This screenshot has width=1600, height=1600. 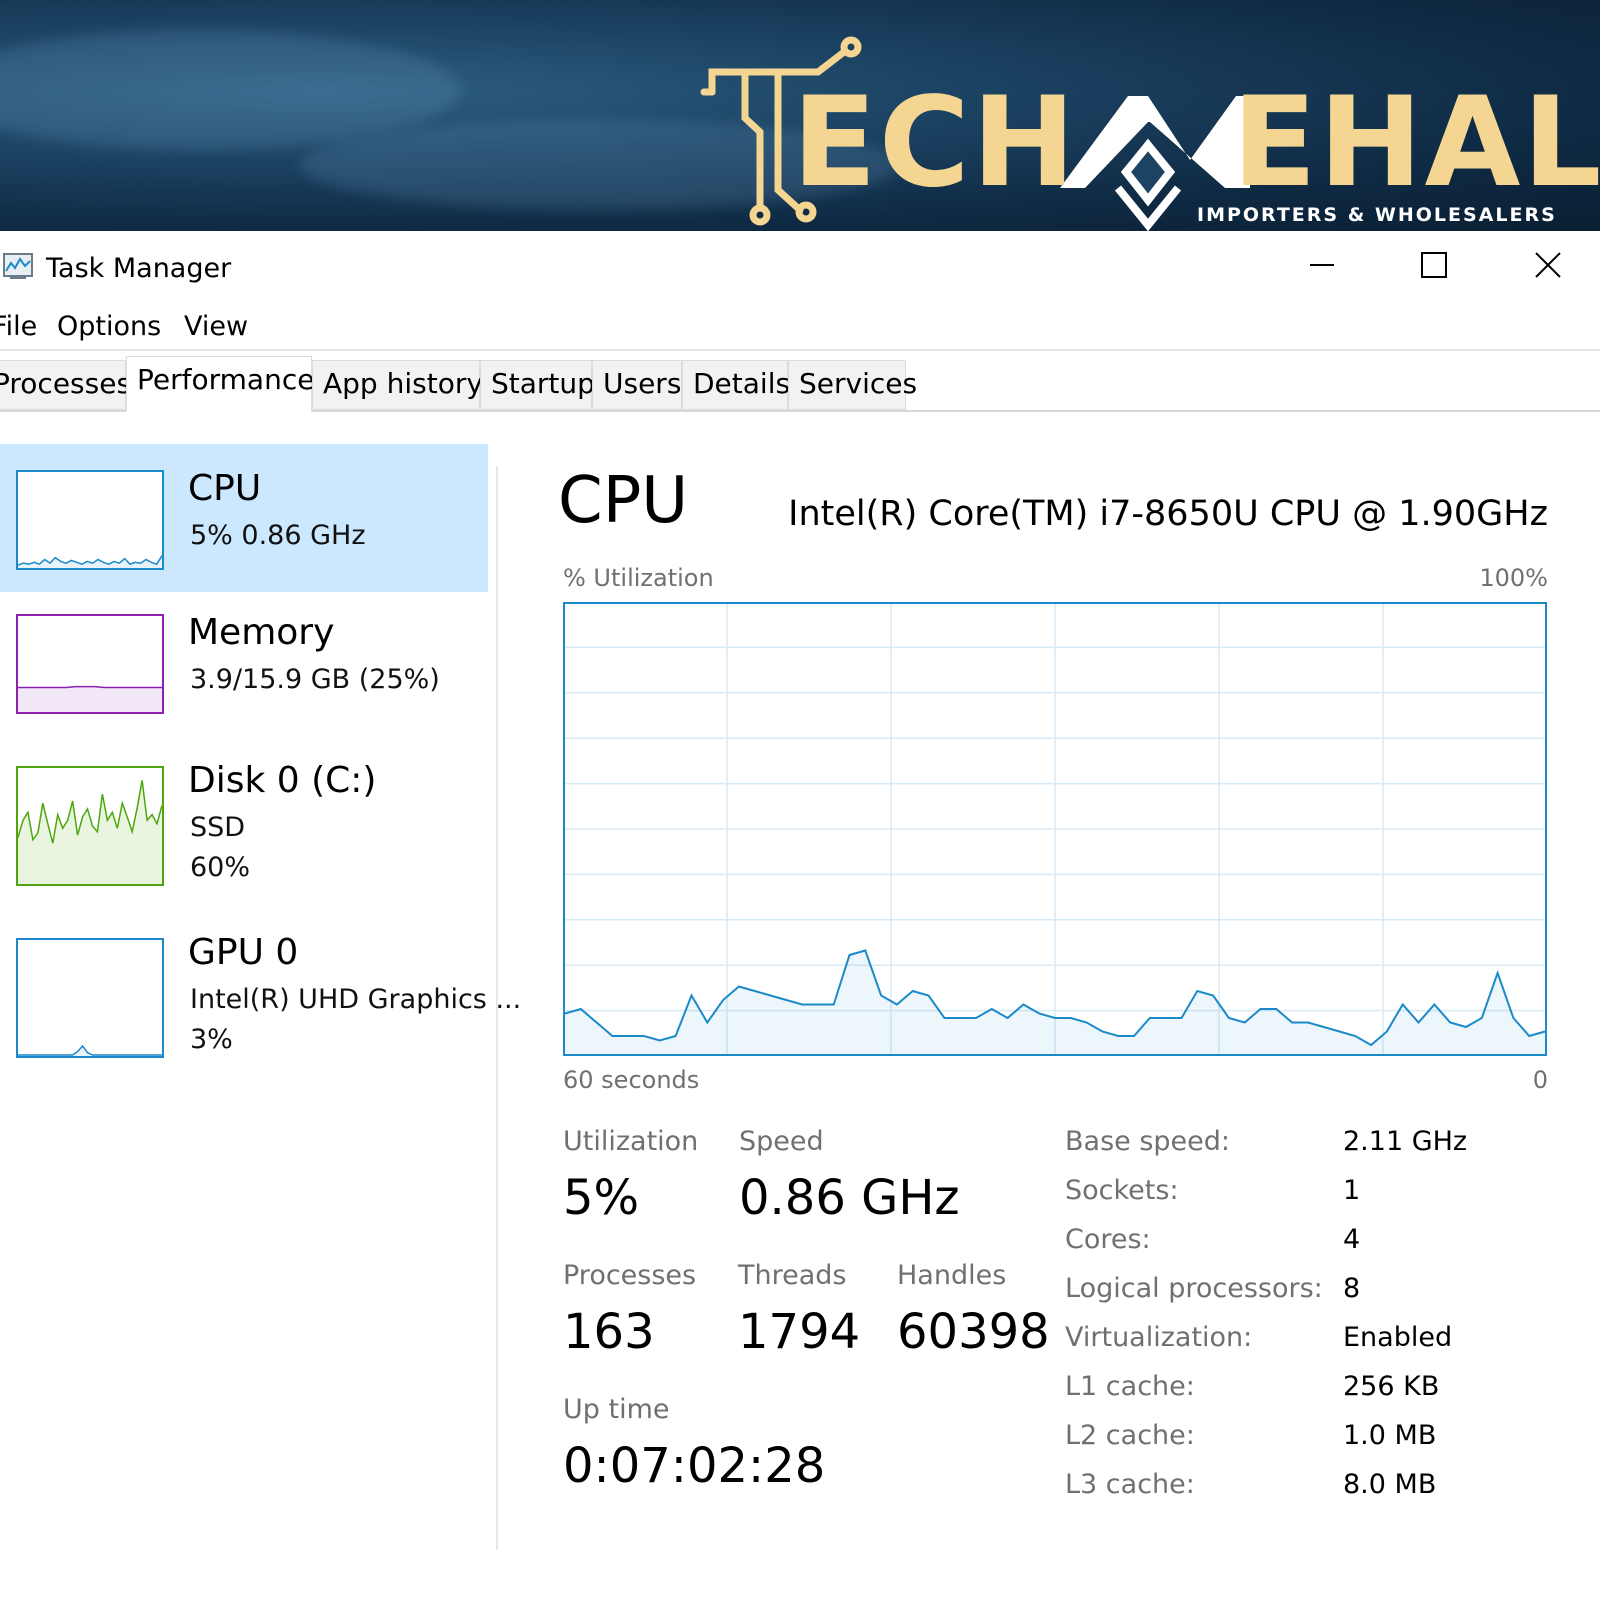 I want to click on sidebar-item-value: 60%, so click(x=220, y=867).